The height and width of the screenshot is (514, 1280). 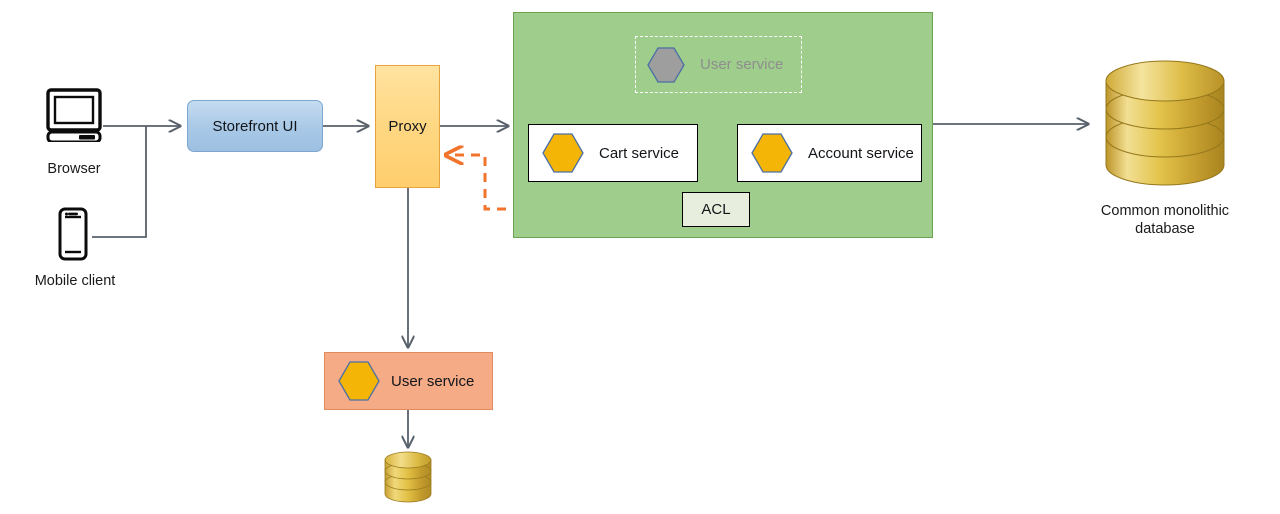 What do you see at coordinates (639, 153) in the screenshot?
I see `cart-service-label: Cart service` at bounding box center [639, 153].